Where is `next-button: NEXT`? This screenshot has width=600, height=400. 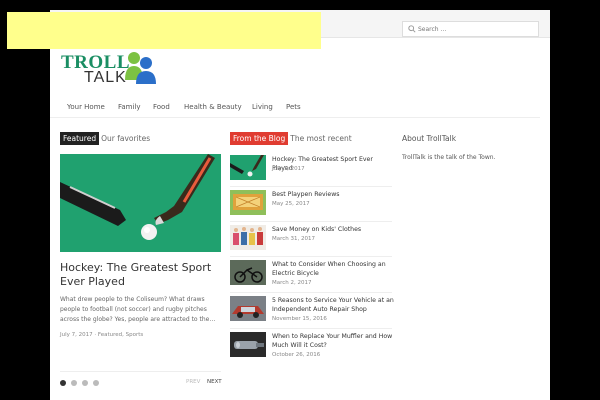
next-button: NEXT is located at coordinates (214, 382).